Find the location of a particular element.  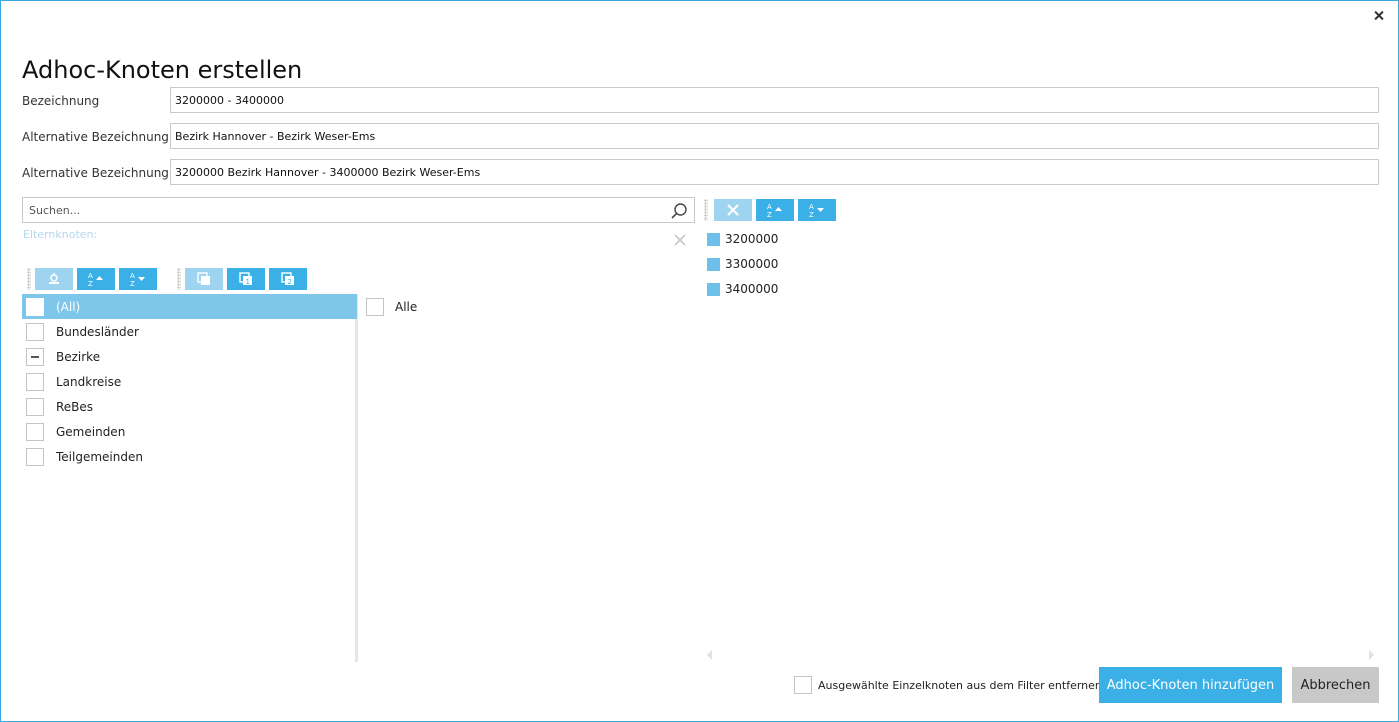

parent-node-label: Elternknoten: is located at coordinates (60, 234).